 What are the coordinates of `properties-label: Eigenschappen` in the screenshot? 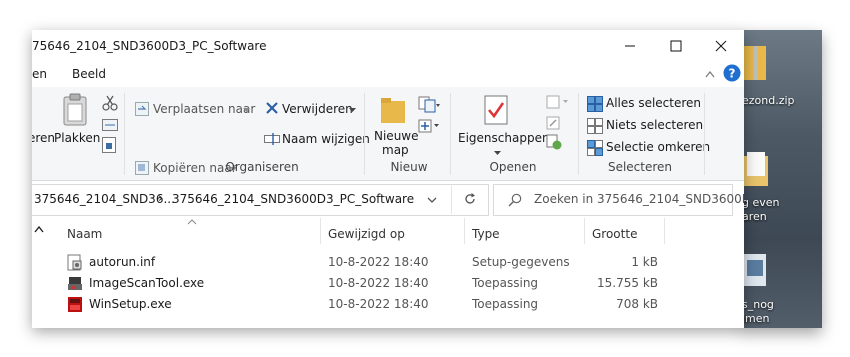 It's located at (504, 138).